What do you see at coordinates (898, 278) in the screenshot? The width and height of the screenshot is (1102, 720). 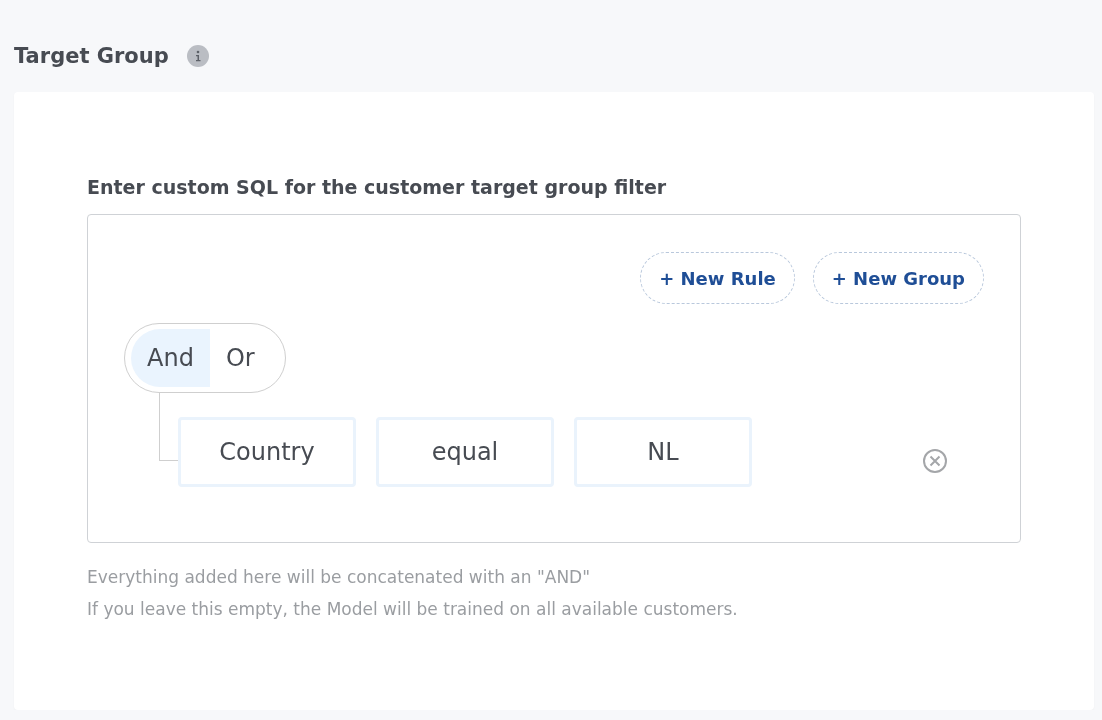 I see `add-button: + New Group` at bounding box center [898, 278].